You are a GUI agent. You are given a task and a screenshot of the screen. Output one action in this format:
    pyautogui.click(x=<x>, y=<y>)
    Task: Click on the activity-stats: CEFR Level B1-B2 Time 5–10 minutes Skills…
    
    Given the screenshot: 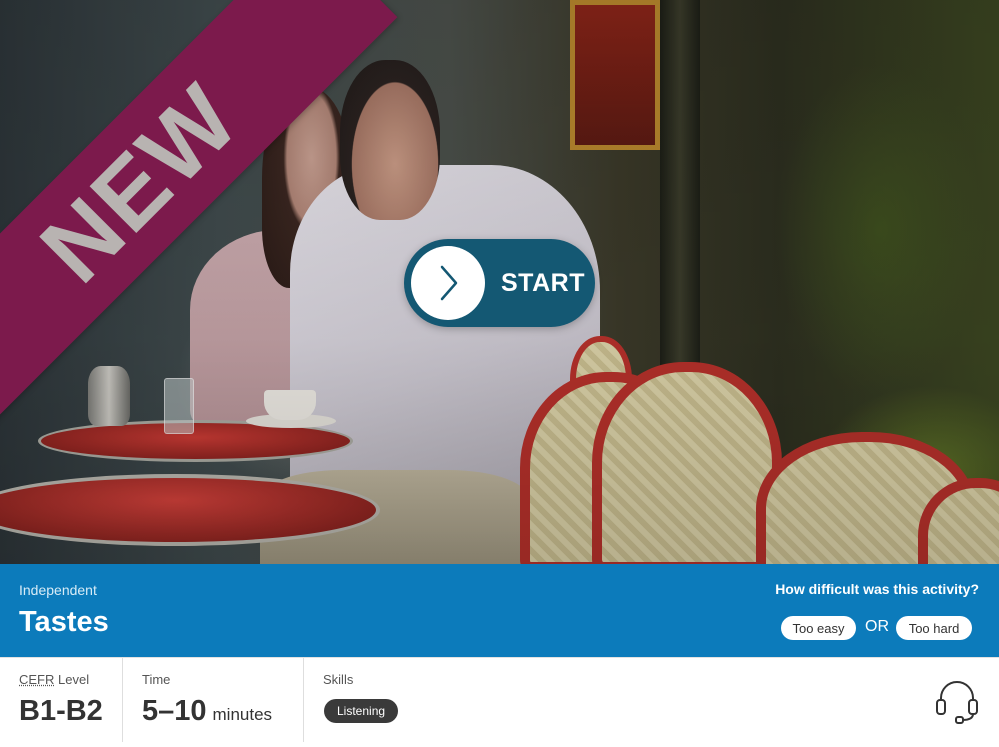 What is the action you would take?
    pyautogui.click(x=499, y=702)
    